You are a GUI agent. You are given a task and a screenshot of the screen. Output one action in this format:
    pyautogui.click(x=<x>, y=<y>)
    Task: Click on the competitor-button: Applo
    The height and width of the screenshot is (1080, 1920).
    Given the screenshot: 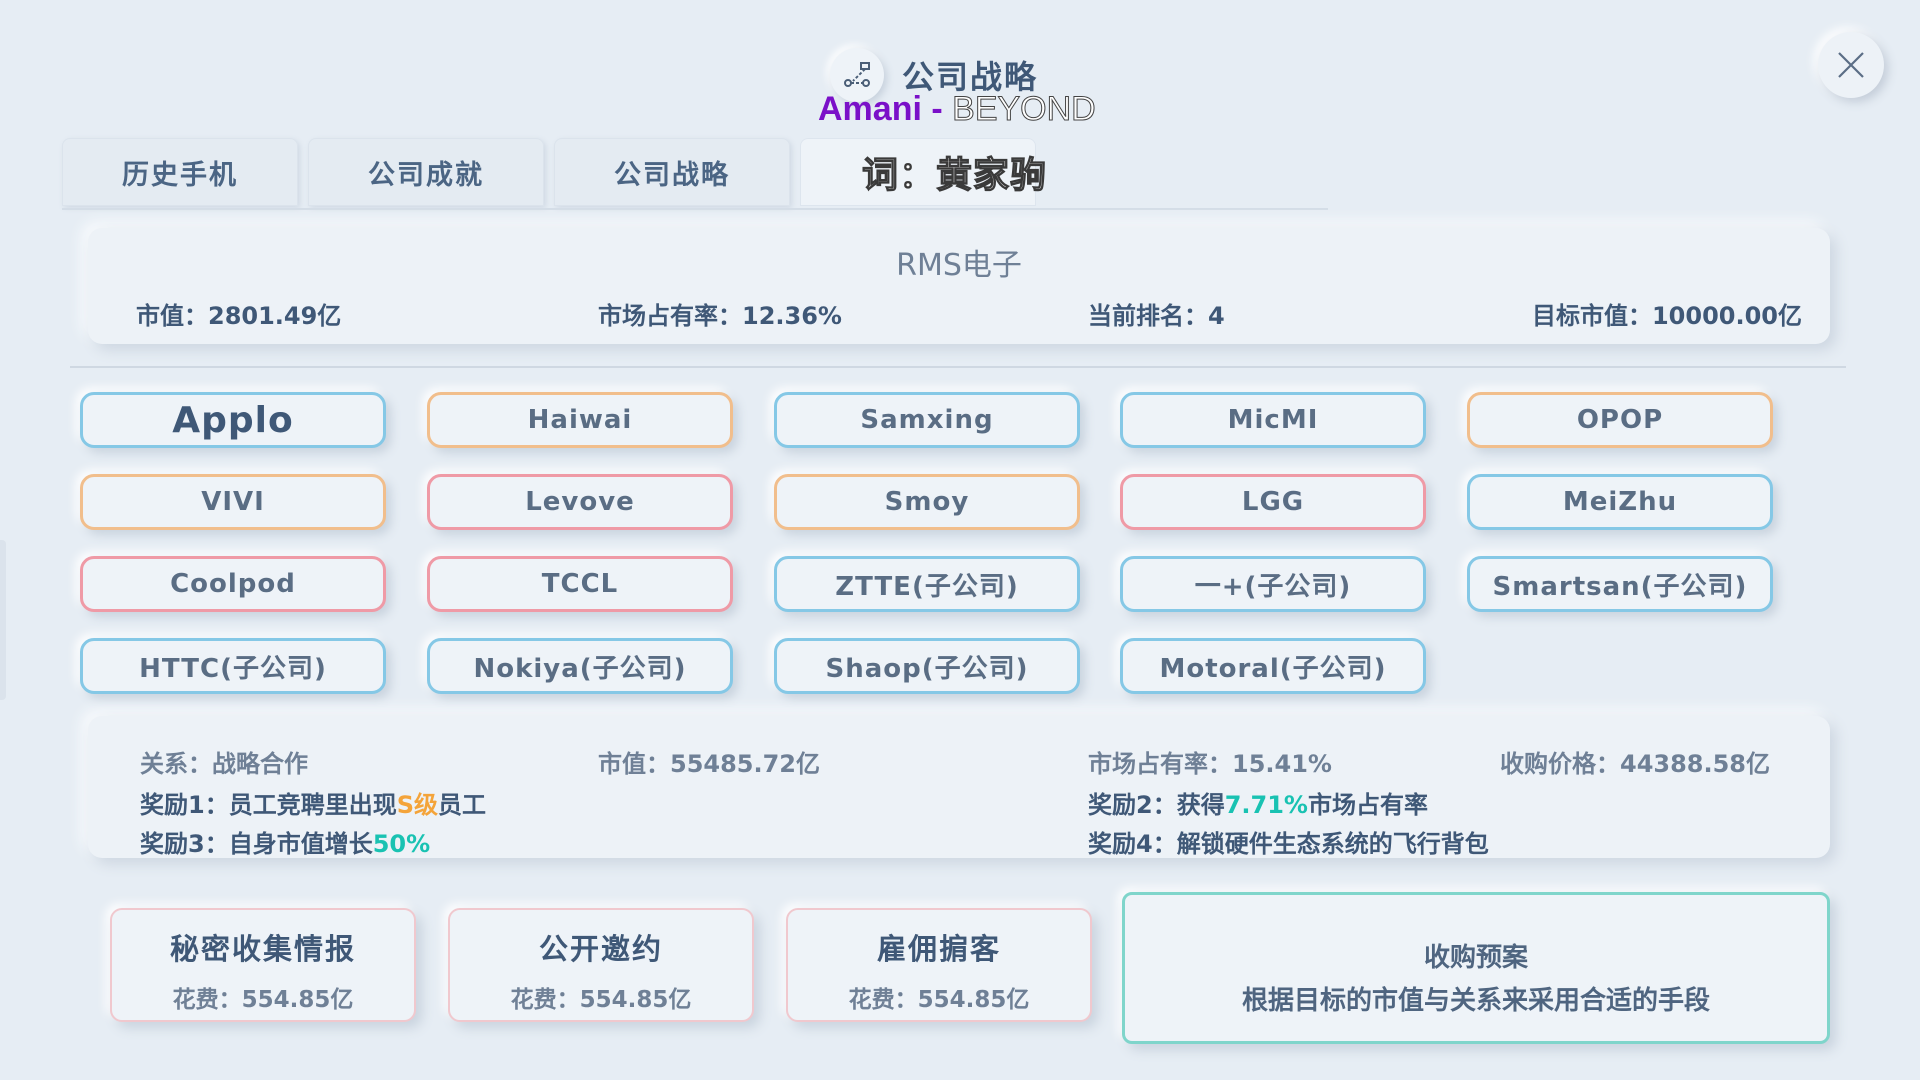 What is the action you would take?
    pyautogui.click(x=233, y=420)
    